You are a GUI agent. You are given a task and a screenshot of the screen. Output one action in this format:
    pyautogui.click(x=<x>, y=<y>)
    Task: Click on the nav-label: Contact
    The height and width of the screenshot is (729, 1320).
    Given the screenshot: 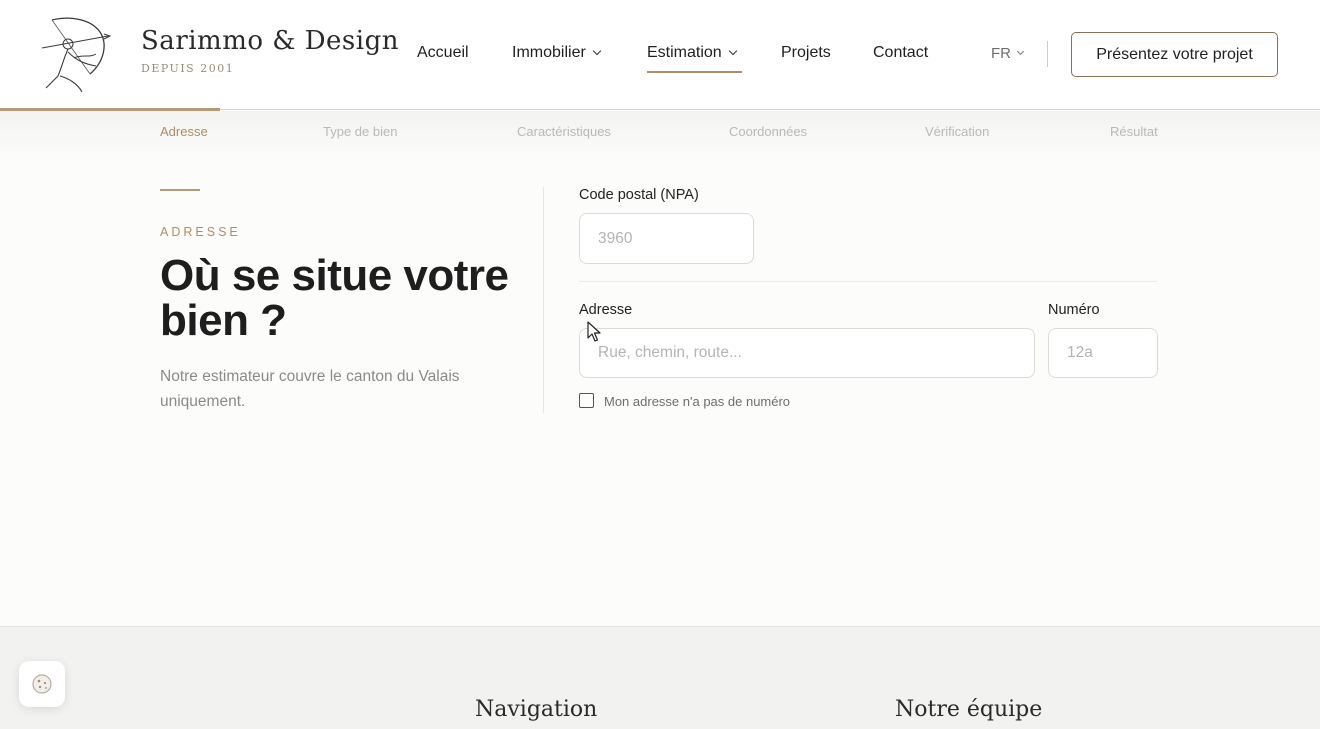 What is the action you would take?
    pyautogui.click(x=901, y=52)
    